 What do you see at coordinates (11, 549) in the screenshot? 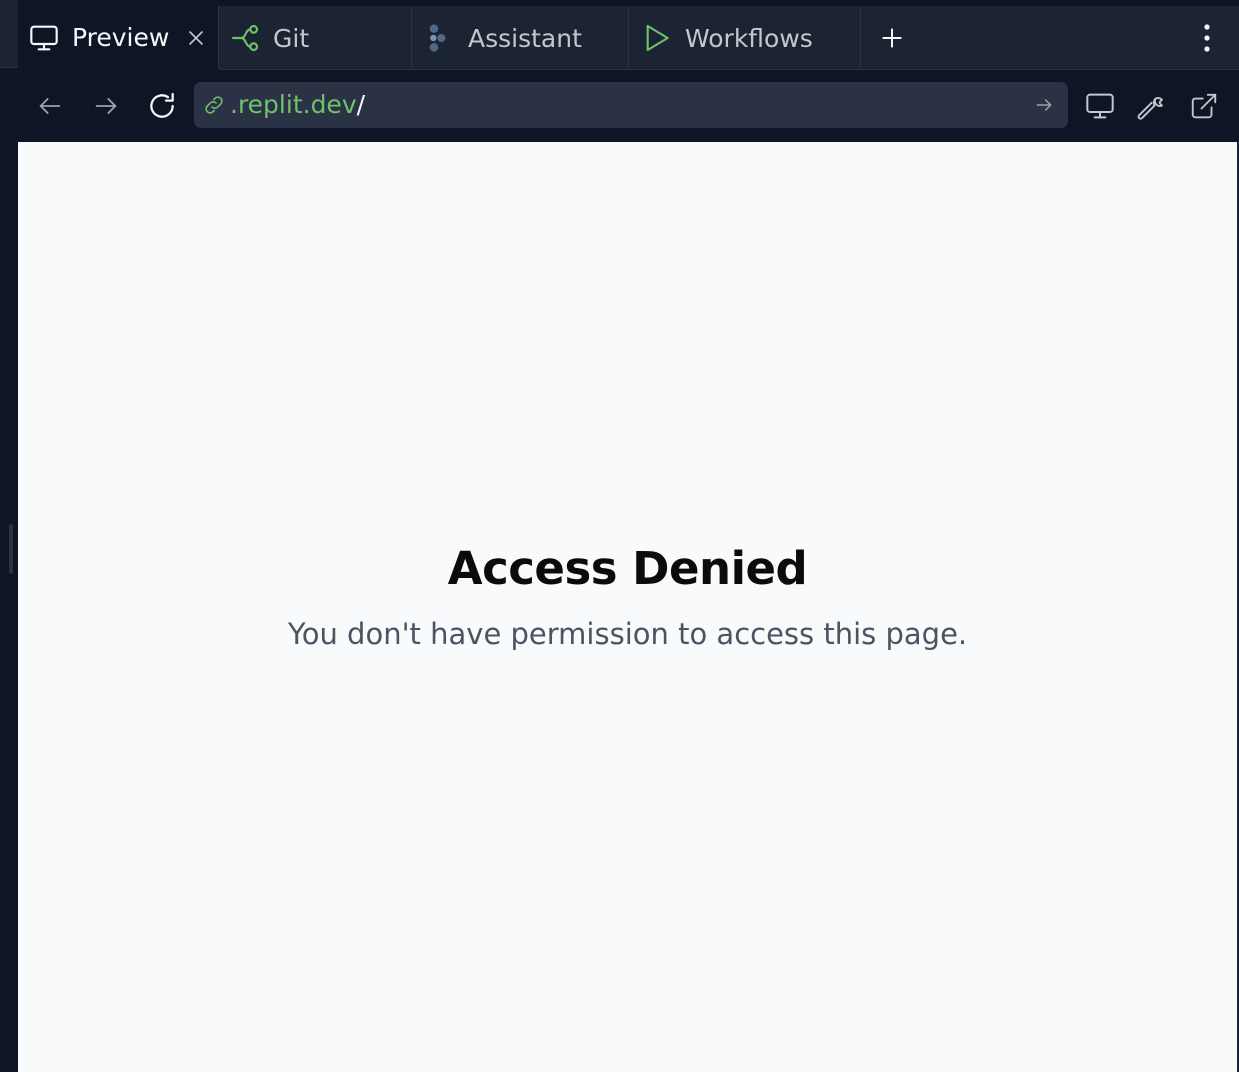
I see `resize-handle` at bounding box center [11, 549].